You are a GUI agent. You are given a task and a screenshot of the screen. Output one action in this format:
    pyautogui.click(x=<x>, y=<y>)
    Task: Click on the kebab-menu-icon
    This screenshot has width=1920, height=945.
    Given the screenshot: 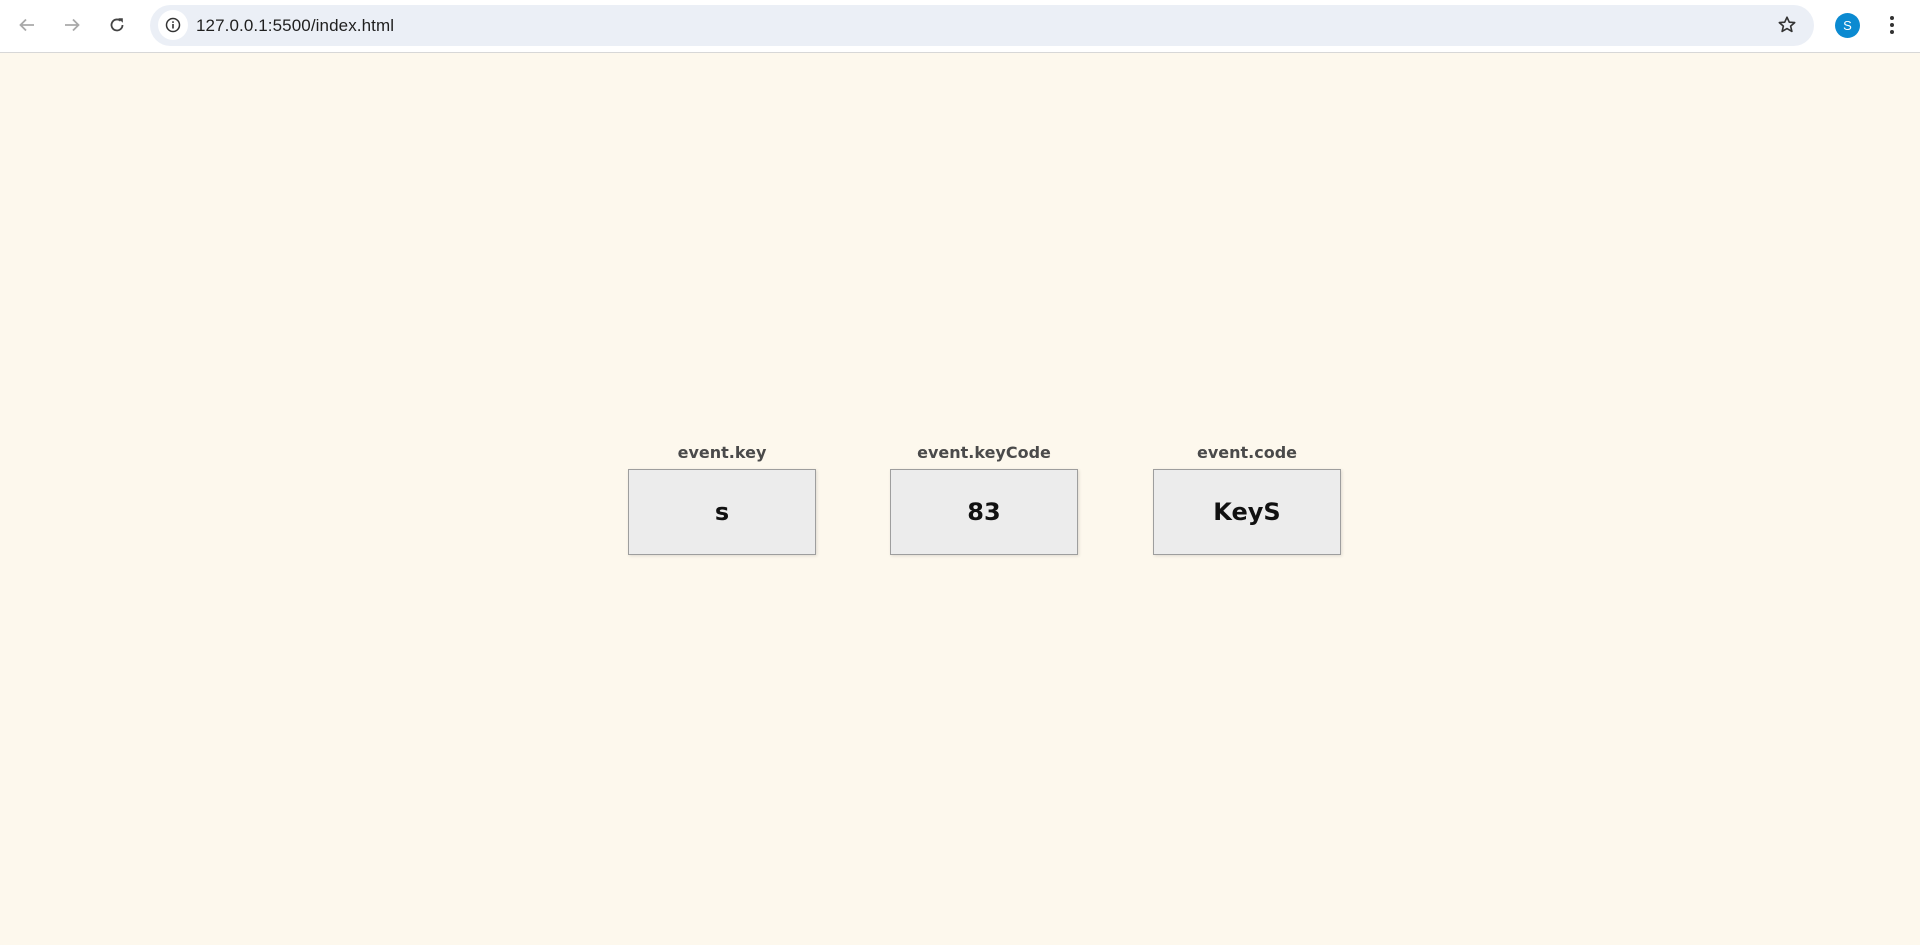 What is the action you would take?
    pyautogui.click(x=1892, y=25)
    